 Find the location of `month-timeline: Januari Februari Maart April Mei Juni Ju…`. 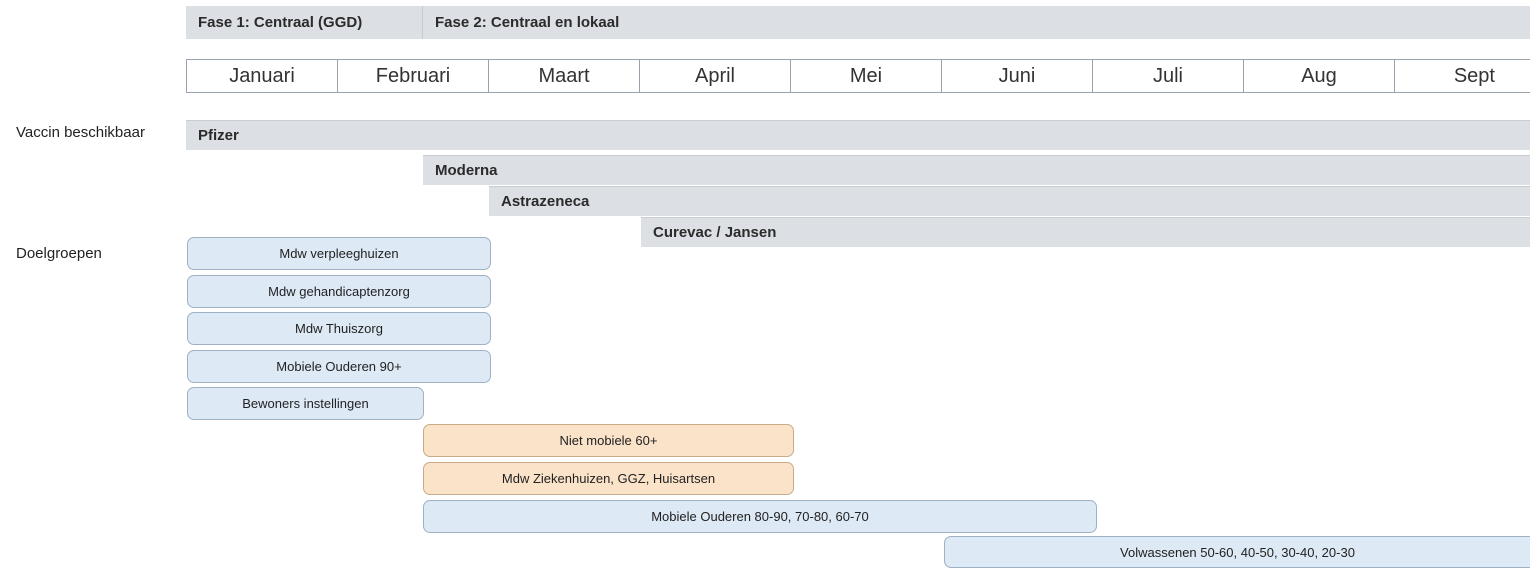

month-timeline: Januari Februari Maart April Mei Juni Ju… is located at coordinates (858, 76).